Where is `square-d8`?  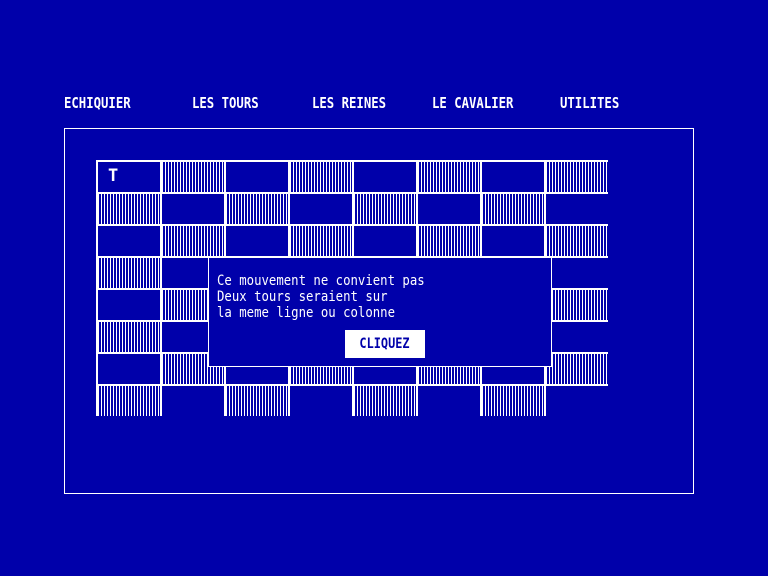 square-d8 is located at coordinates (321, 177).